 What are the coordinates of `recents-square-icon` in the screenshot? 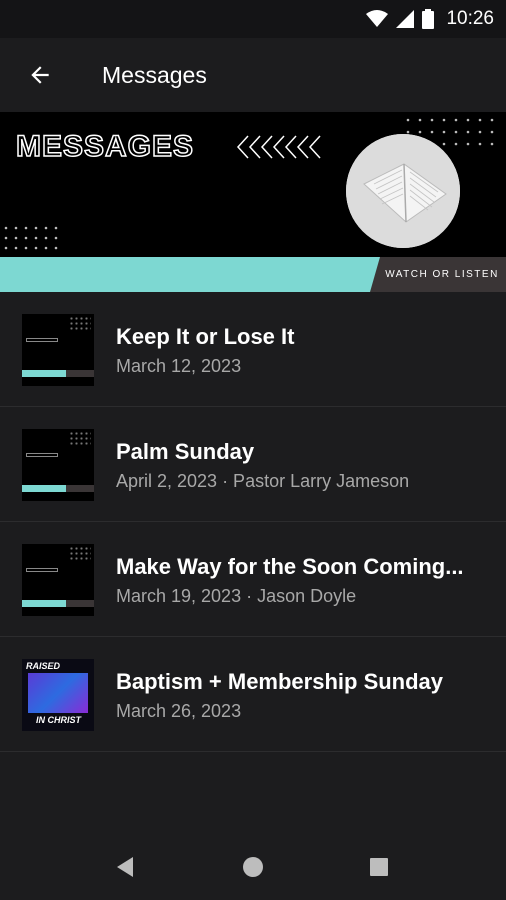 It's located at (379, 867).